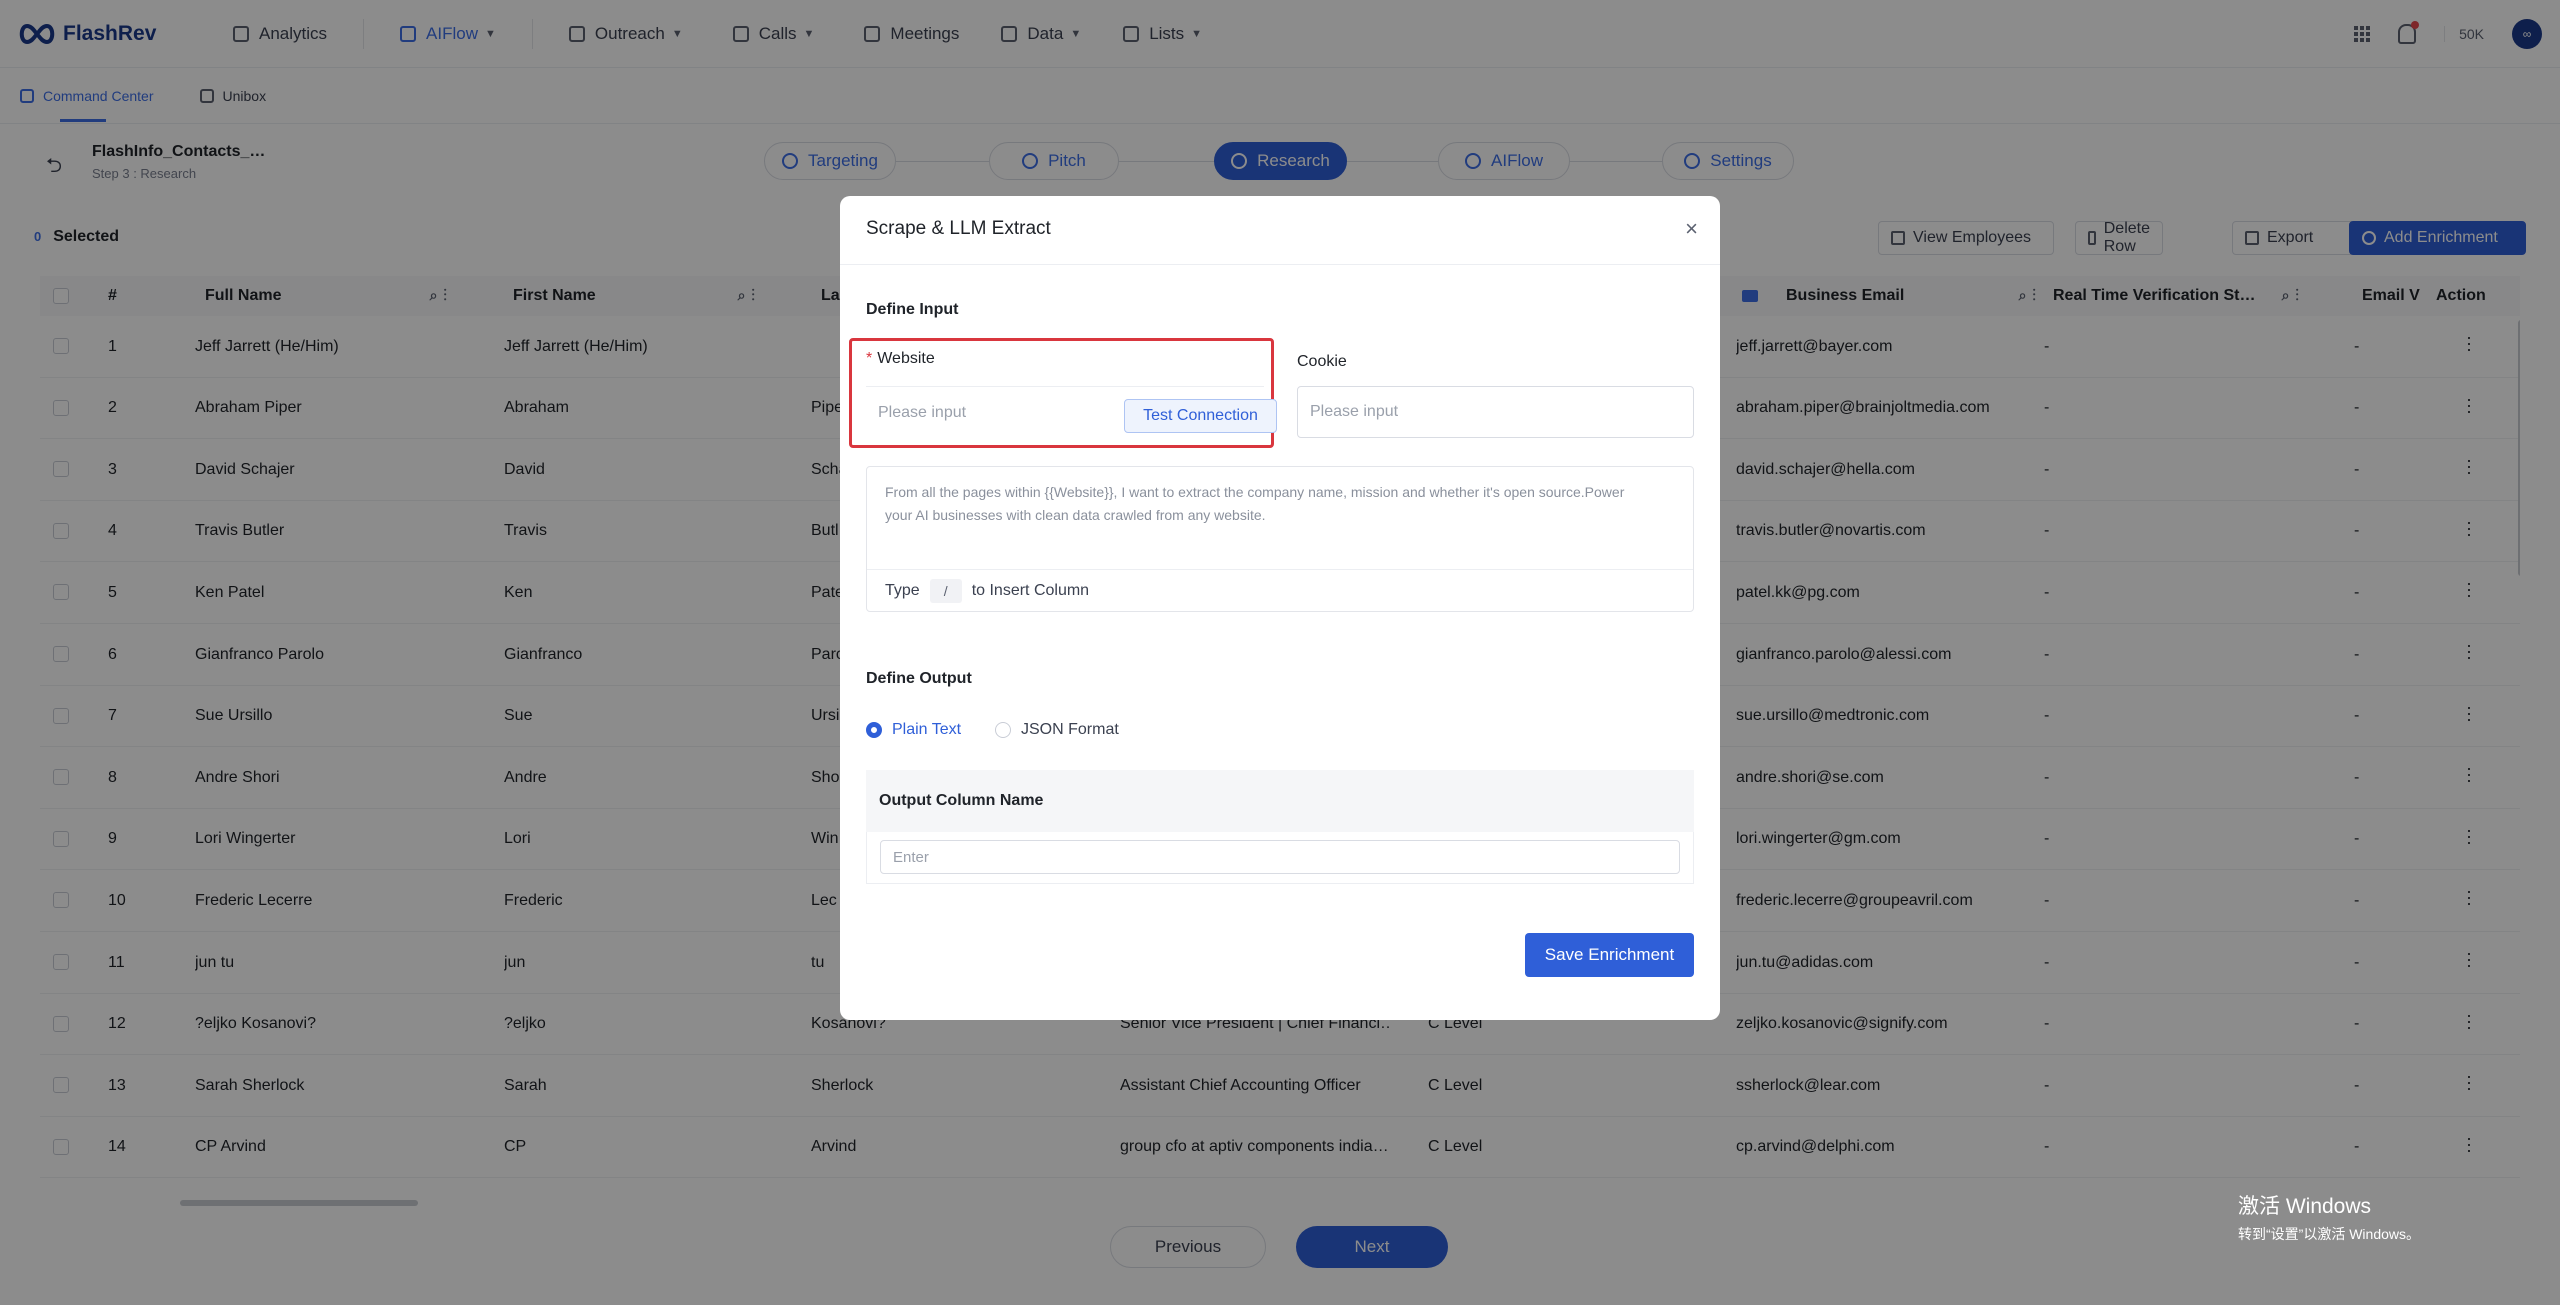 The image size is (2560, 1305). Describe the element at coordinates (902, 590) in the screenshot. I see `insert-hint-prefix: Type` at that location.